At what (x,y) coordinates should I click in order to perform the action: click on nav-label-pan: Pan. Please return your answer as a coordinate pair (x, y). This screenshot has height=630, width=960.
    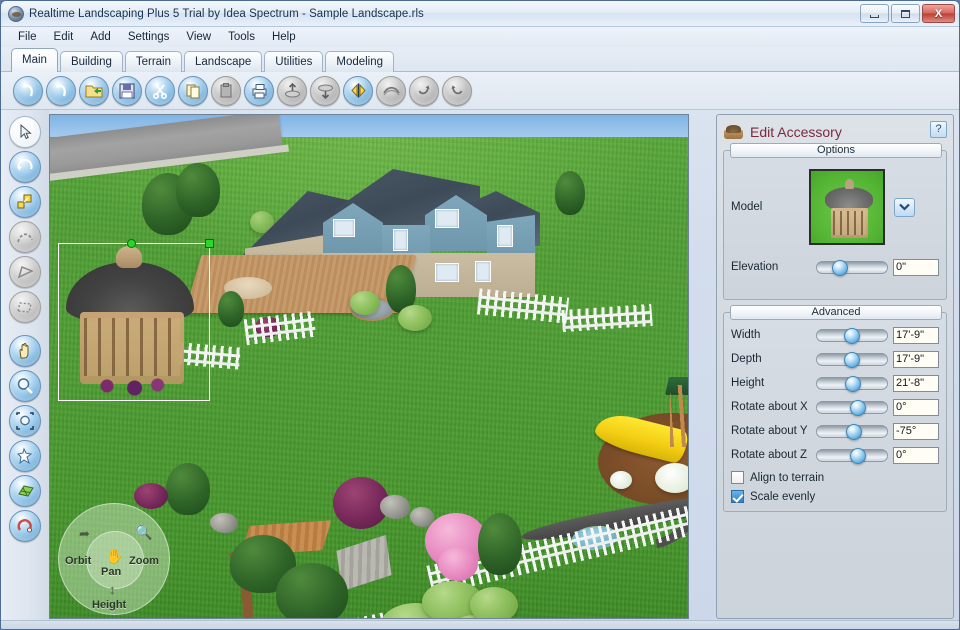
    Looking at the image, I should click on (111, 572).